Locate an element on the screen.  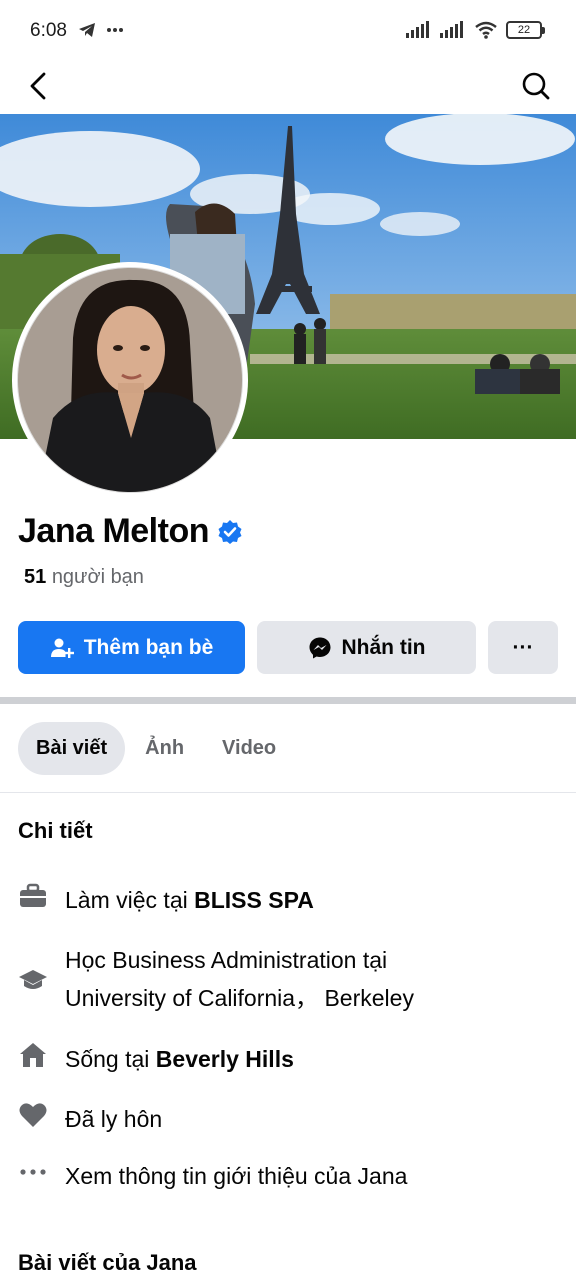
graduation-cap-icon is located at coordinates (33, 980).